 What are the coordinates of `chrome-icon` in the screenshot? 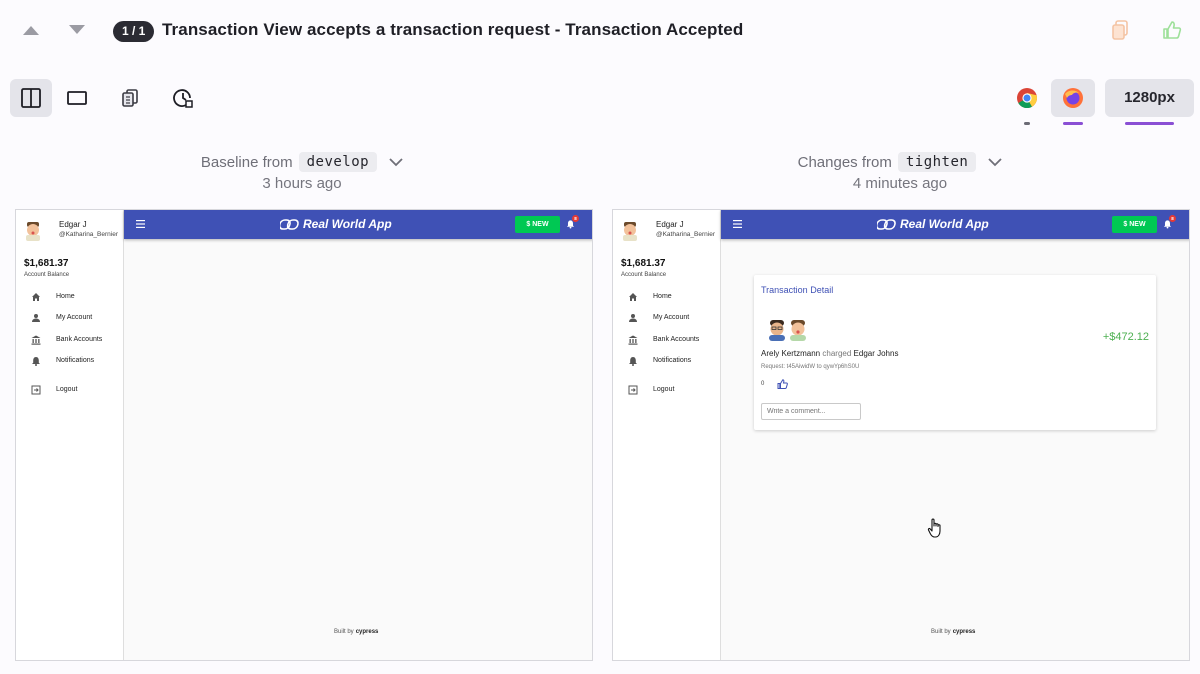 It's located at (1027, 98).